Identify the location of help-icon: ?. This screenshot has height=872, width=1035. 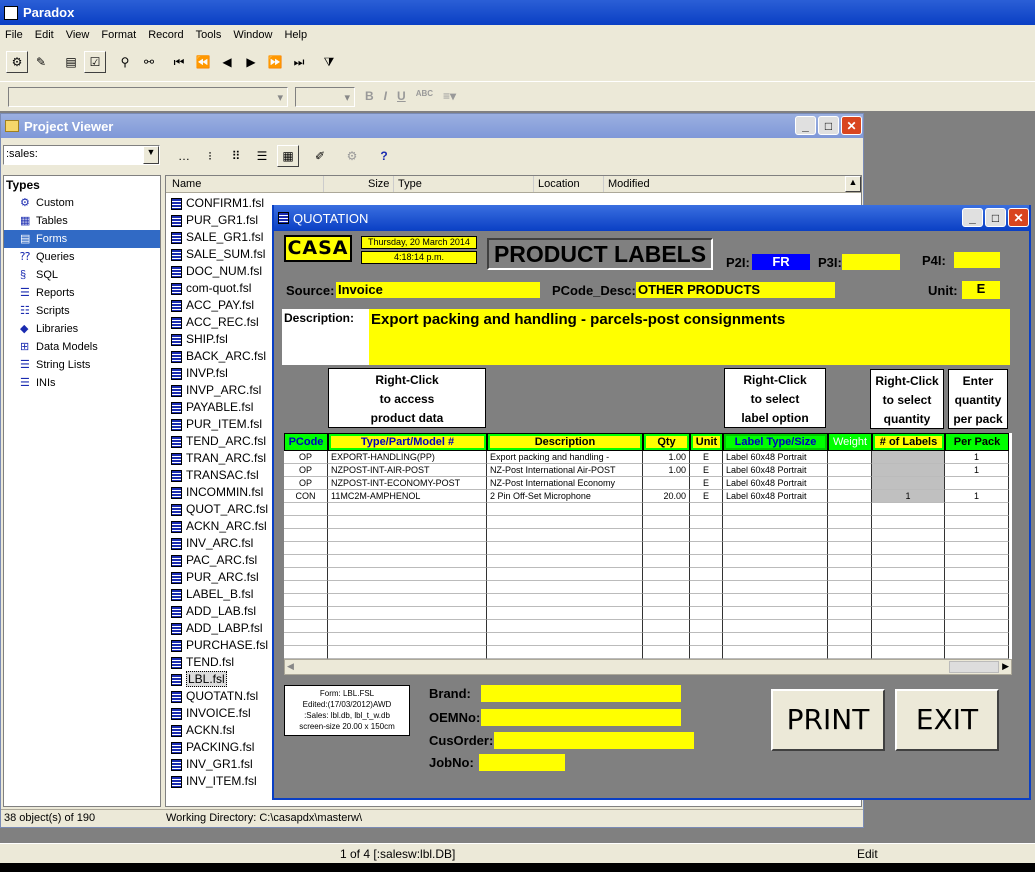
(384, 156).